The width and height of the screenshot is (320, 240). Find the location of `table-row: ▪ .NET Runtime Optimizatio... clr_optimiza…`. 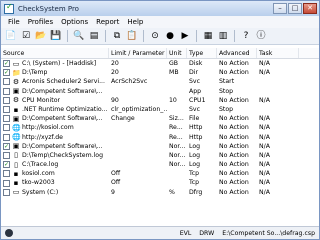

table-row: ▪ .NET Runtime Optimizatio... clr_optimiza… is located at coordinates (160, 109).